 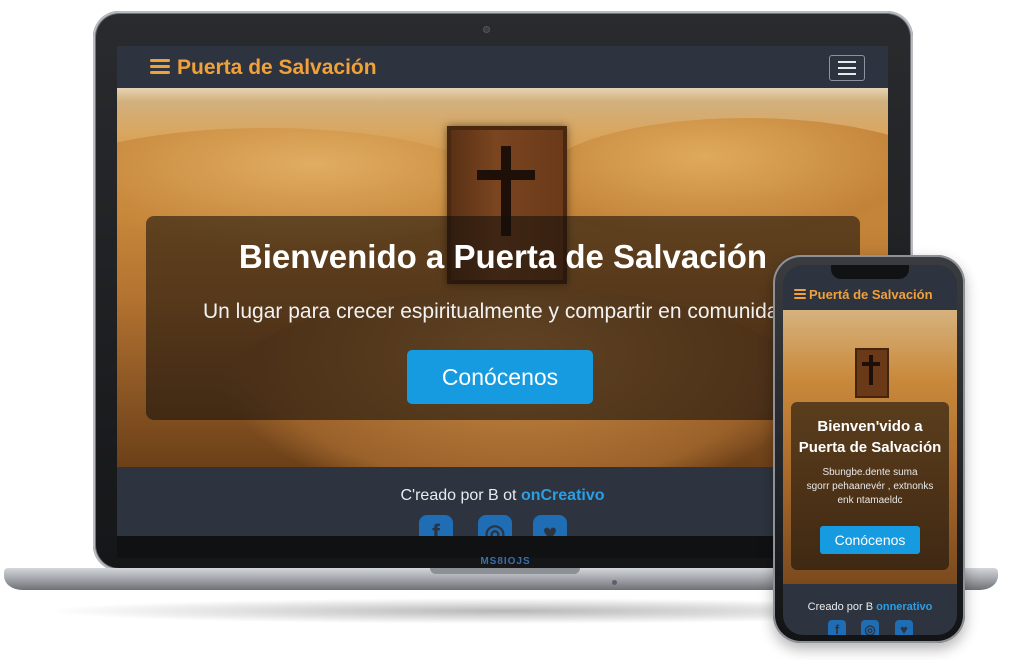 I want to click on phone-hero-title-line2: Puerta de Salvación, so click(x=870, y=447).